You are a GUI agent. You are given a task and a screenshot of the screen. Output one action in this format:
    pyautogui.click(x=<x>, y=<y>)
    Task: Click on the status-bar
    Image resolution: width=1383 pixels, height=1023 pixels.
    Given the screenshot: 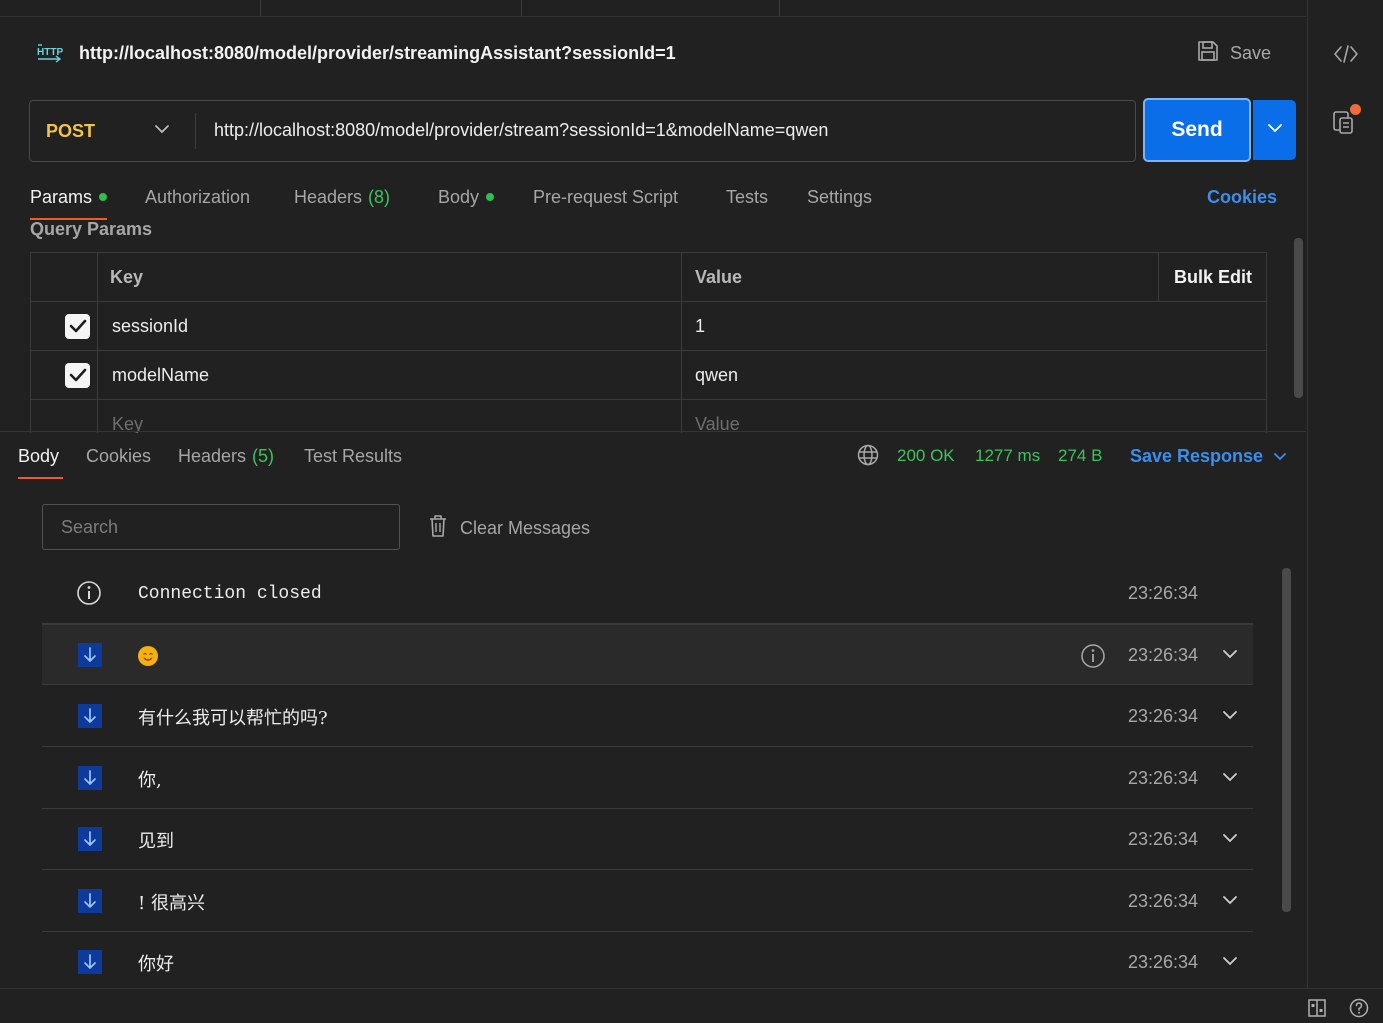 What is the action you would take?
    pyautogui.click(x=691, y=1004)
    